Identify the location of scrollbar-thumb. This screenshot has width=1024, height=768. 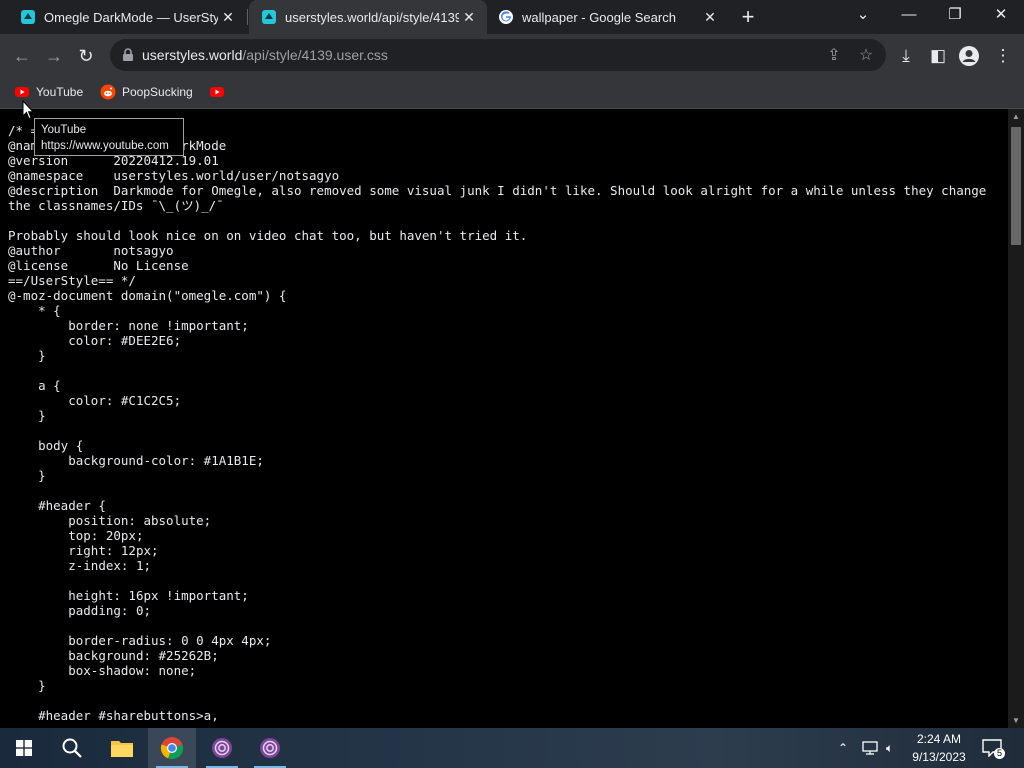
(1016, 186).